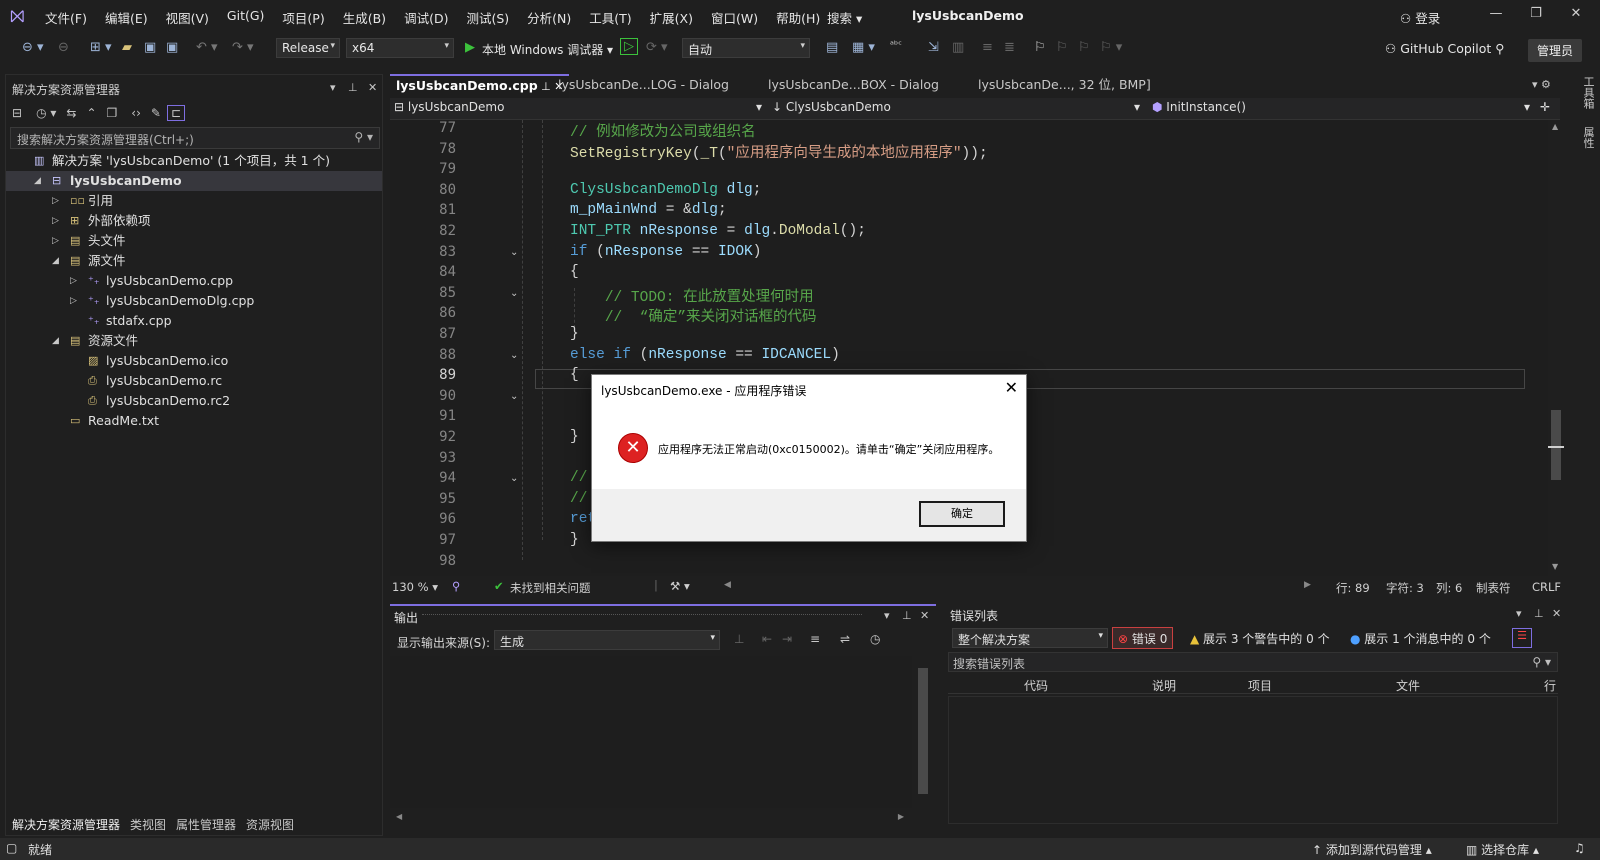  Describe the element at coordinates (194, 161) in the screenshot. I see `tree-item: ▥ 解决方案 'lysUsbcanDemo' (1 个项目，共 1 个)` at that location.